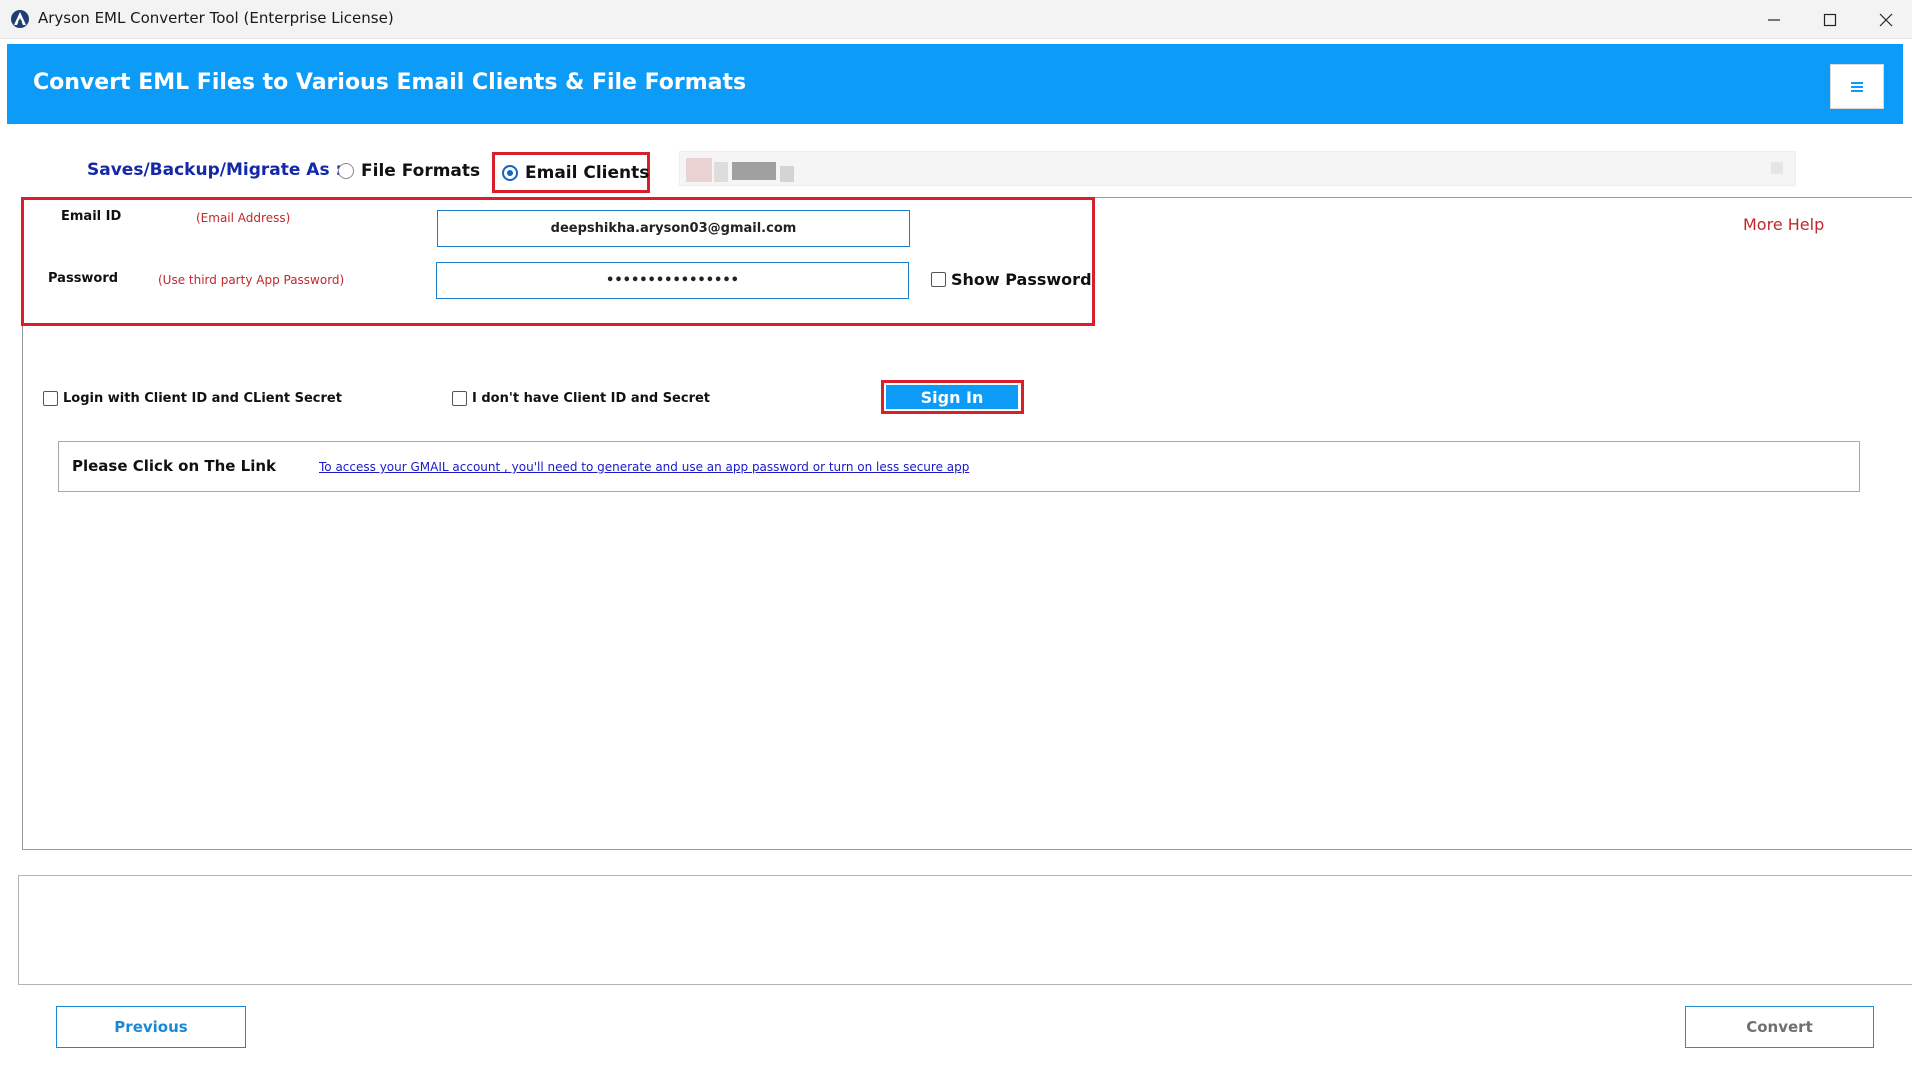 The height and width of the screenshot is (1080, 1912). I want to click on app-logo-icon, so click(20, 19).